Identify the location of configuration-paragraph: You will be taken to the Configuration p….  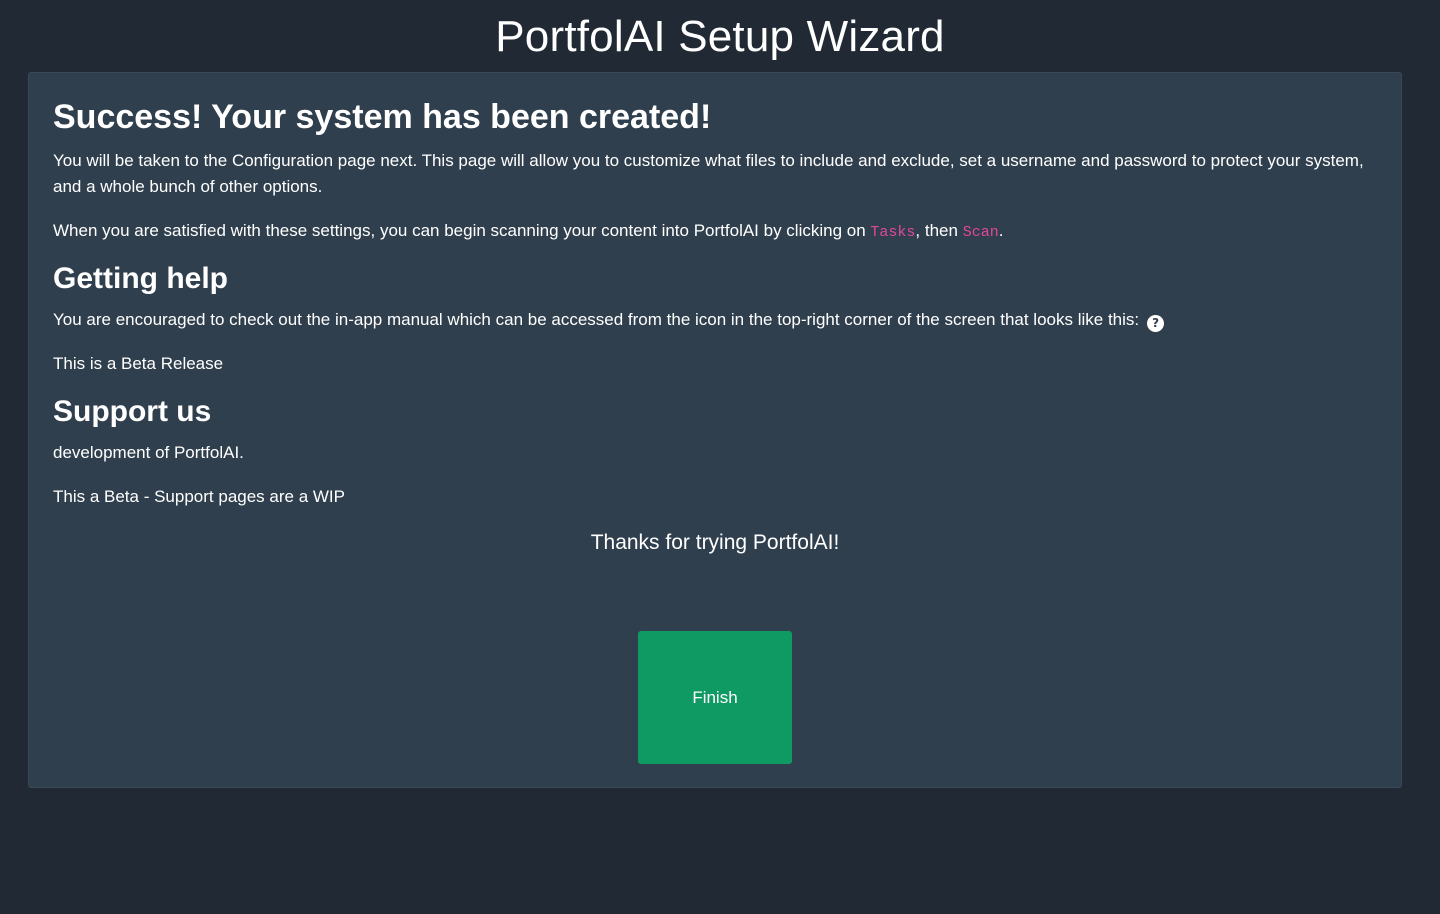
(708, 173).